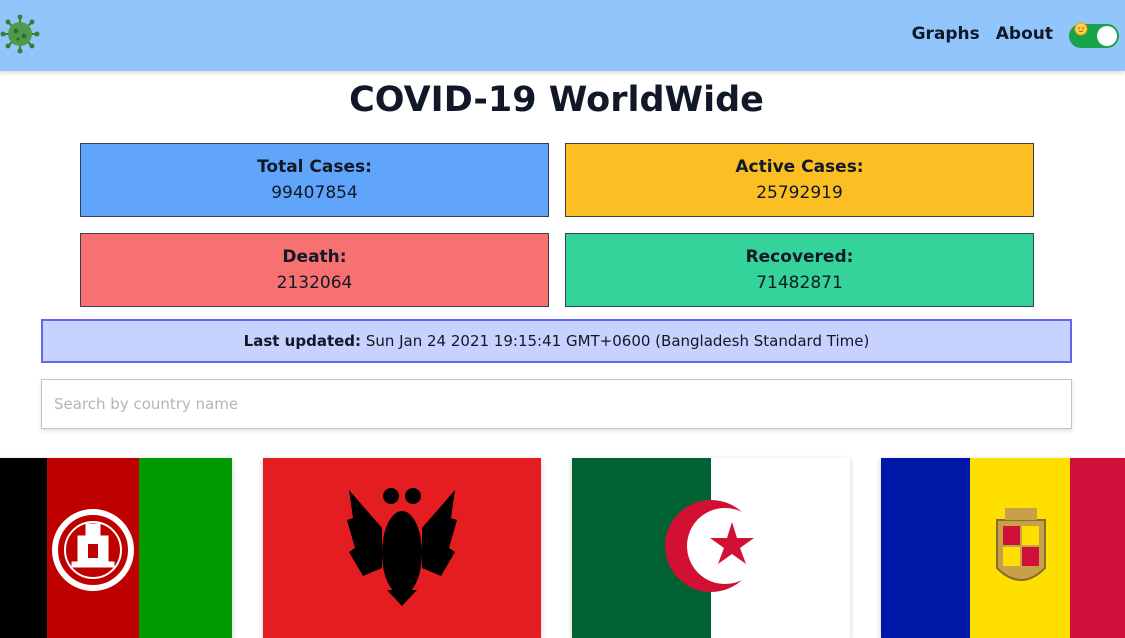 The image size is (1125, 638). I want to click on country-card-andorra, so click(1003, 548).